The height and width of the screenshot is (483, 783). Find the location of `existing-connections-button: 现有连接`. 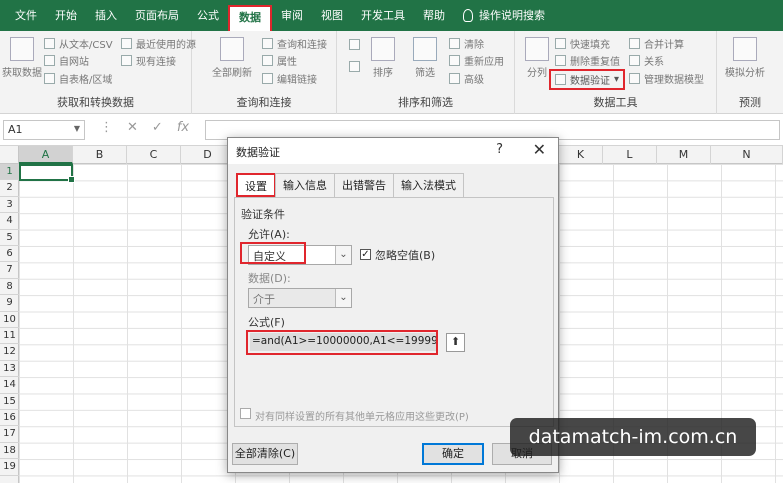

existing-connections-button: 现有连接 is located at coordinates (148, 60).